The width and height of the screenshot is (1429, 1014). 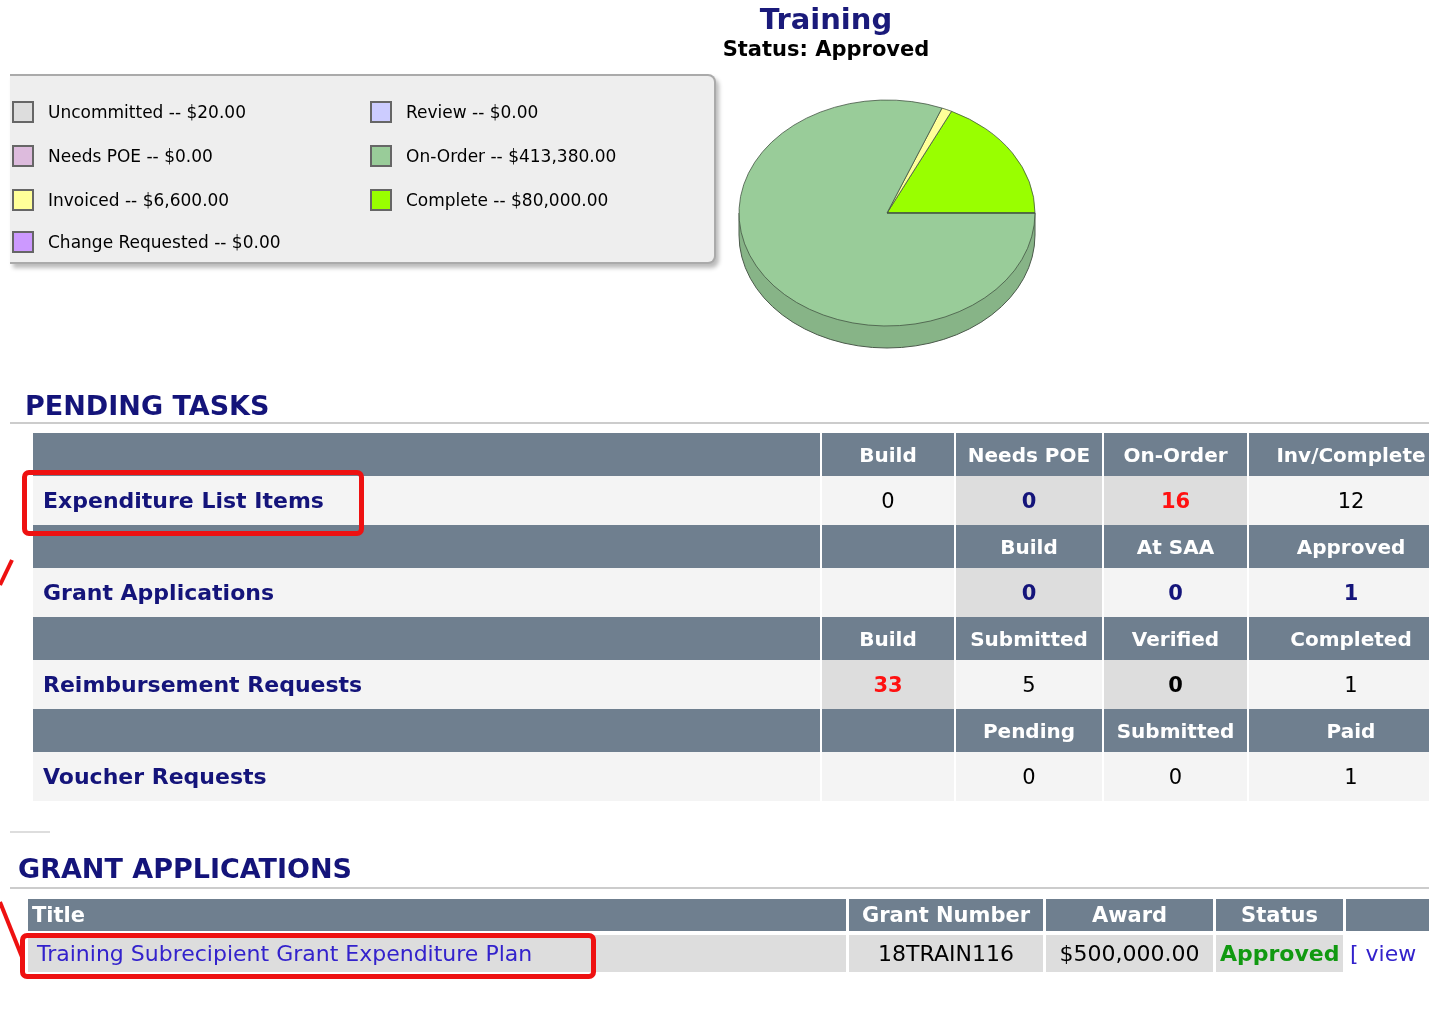 What do you see at coordinates (1175, 500) in the screenshot?
I see `count-cell: 16` at bounding box center [1175, 500].